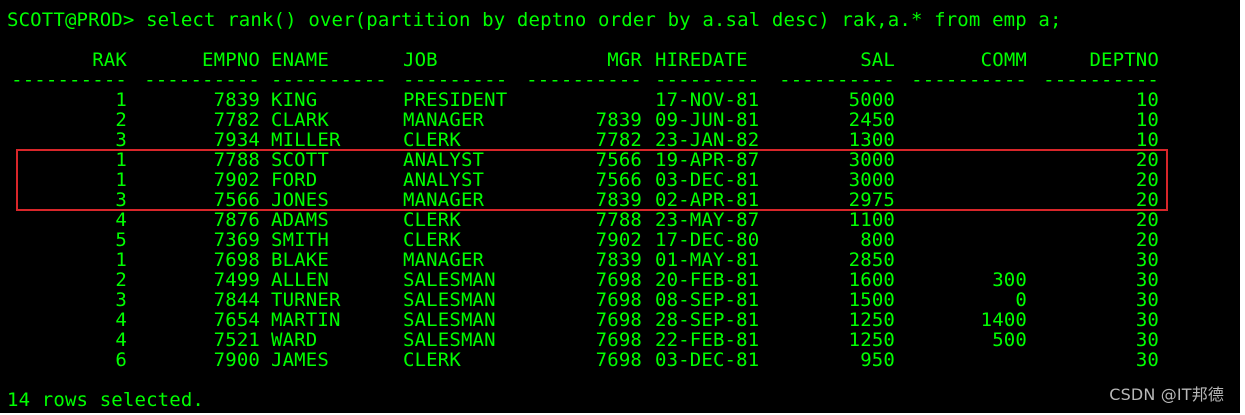 The height and width of the screenshot is (415, 1245). Describe the element at coordinates (236, 200) in the screenshot. I see `cell-empno: 7566` at that location.